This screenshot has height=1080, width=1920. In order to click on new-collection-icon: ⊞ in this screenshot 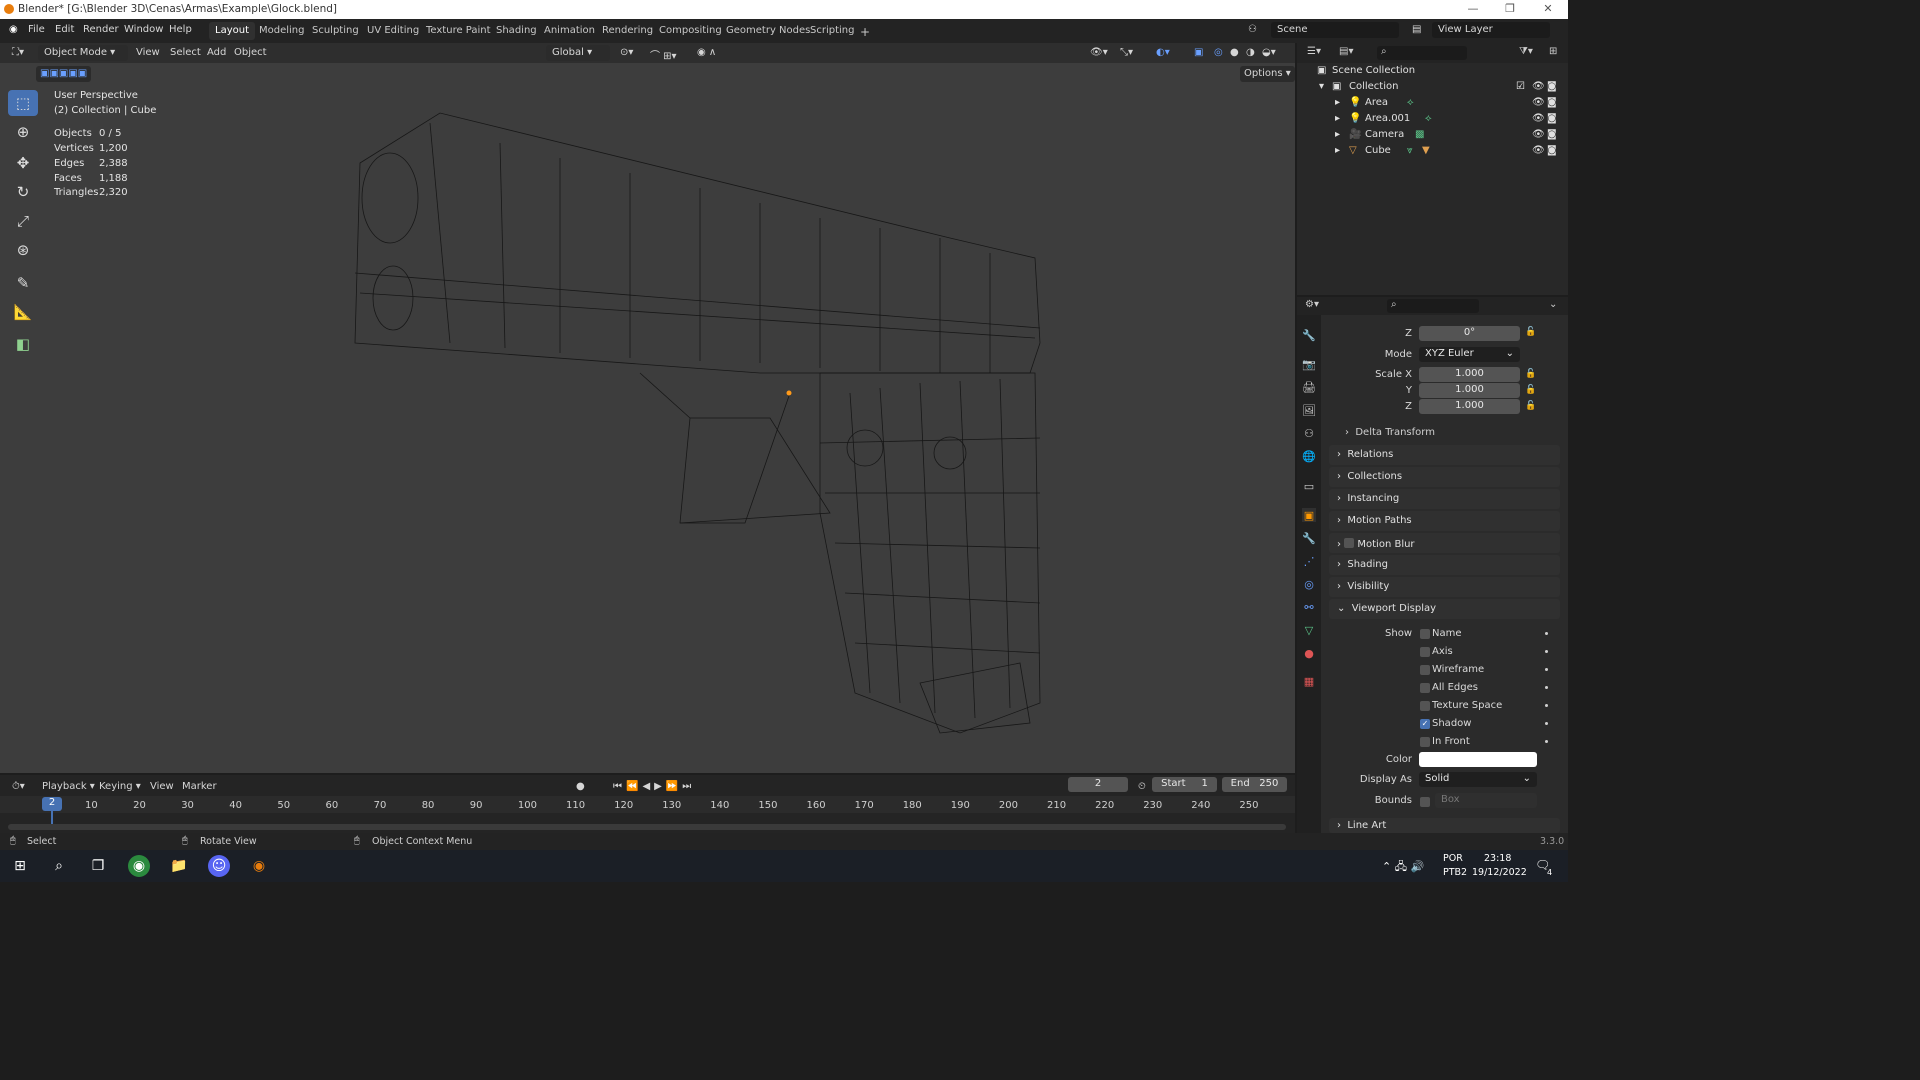, I will do `click(1553, 51)`.